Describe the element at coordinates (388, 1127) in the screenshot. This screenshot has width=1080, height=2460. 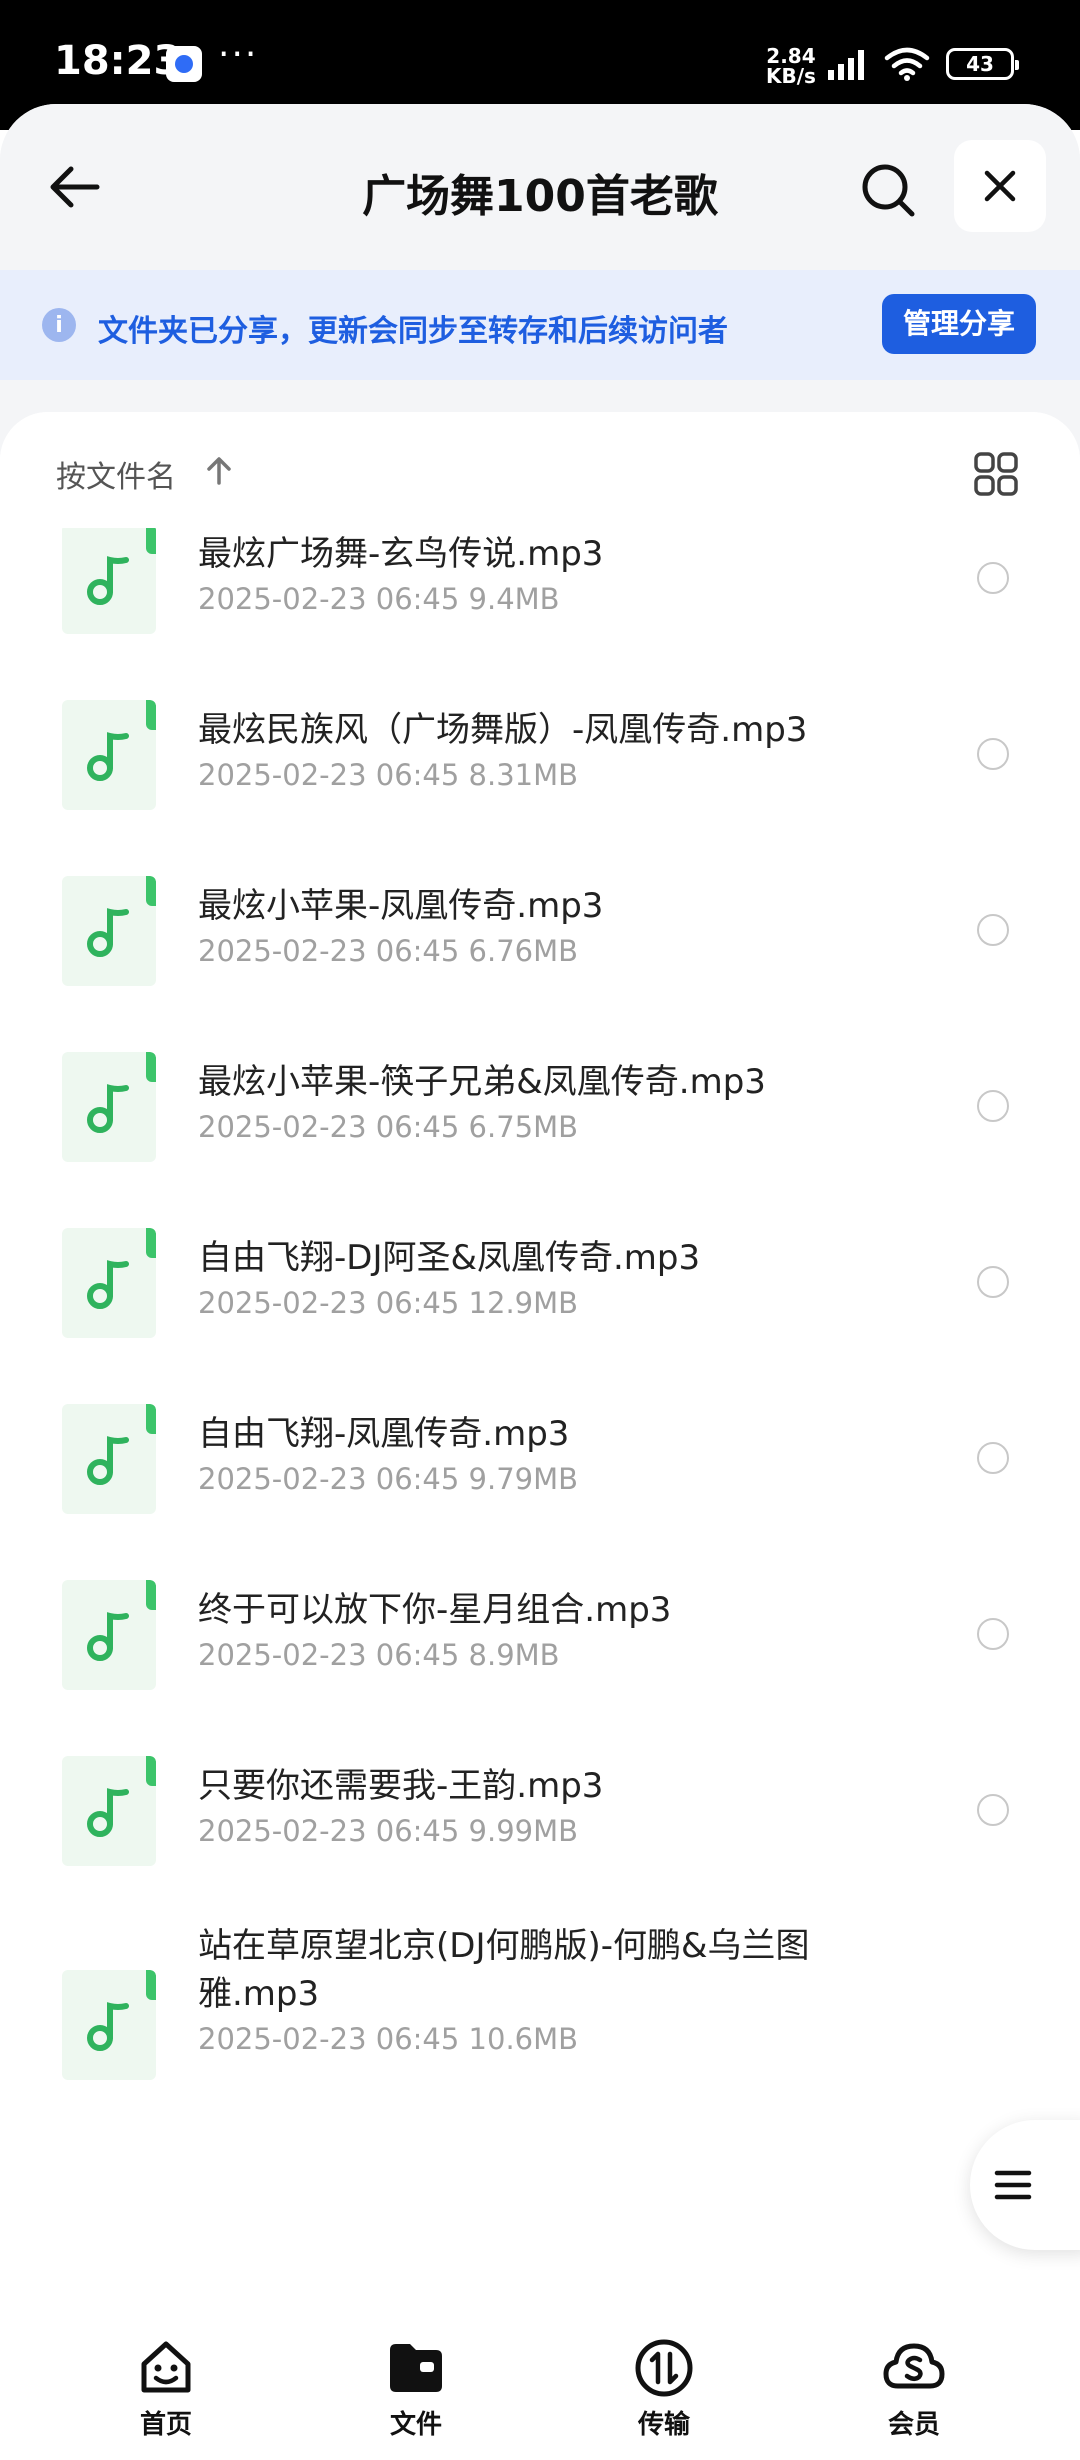
I see `file-meta: 2025-02-23 06:45 6.75MB` at that location.